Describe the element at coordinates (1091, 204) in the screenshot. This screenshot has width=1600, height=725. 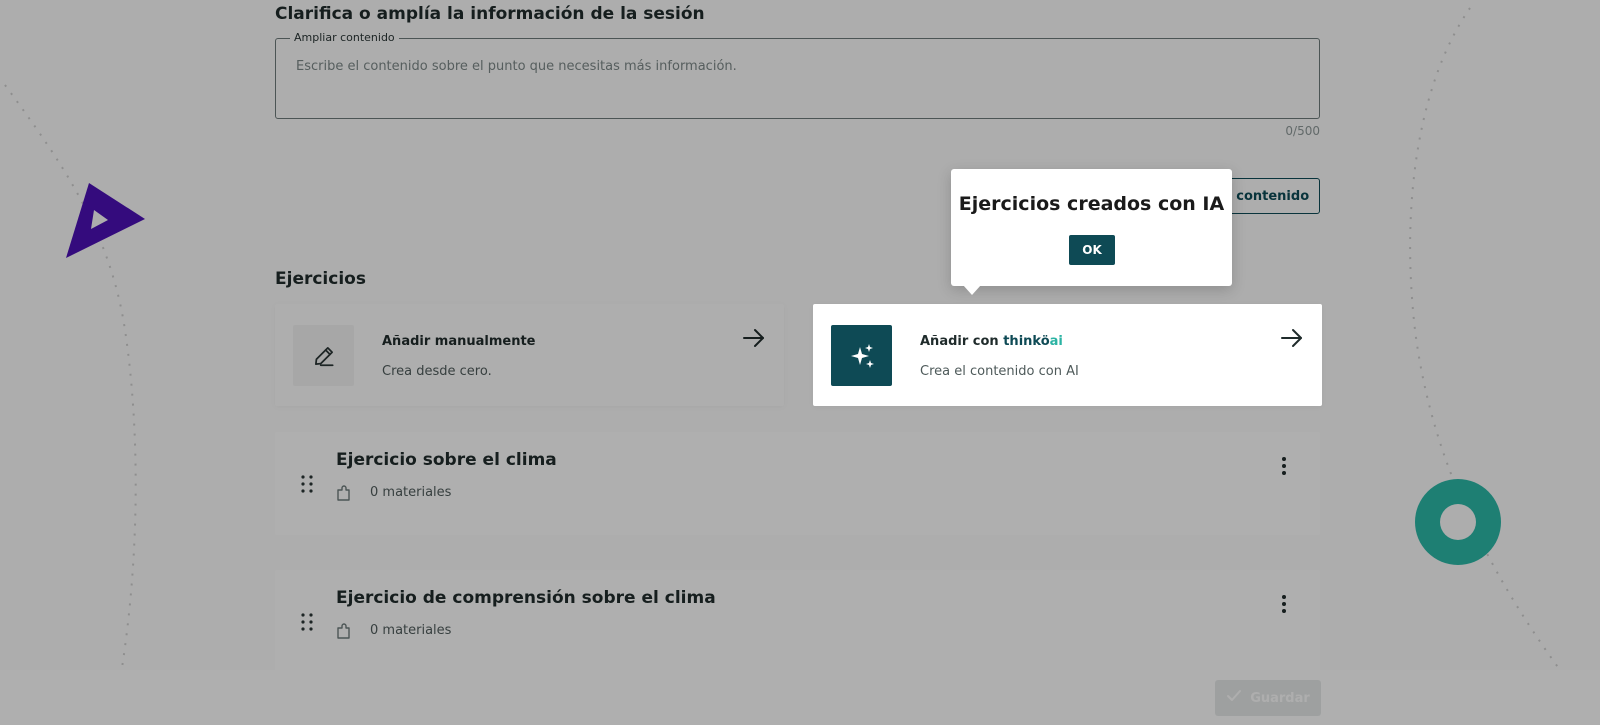
I see `popover-title: Ejercicios creados con IA` at that location.